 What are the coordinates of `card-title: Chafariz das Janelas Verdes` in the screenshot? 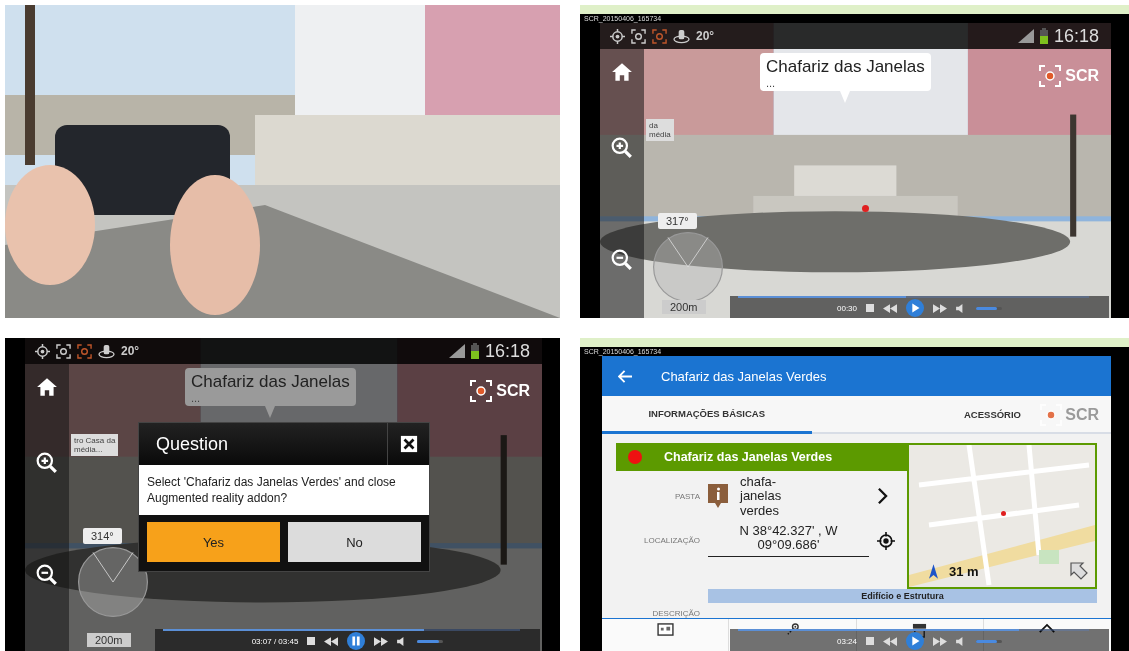 It's located at (748, 457).